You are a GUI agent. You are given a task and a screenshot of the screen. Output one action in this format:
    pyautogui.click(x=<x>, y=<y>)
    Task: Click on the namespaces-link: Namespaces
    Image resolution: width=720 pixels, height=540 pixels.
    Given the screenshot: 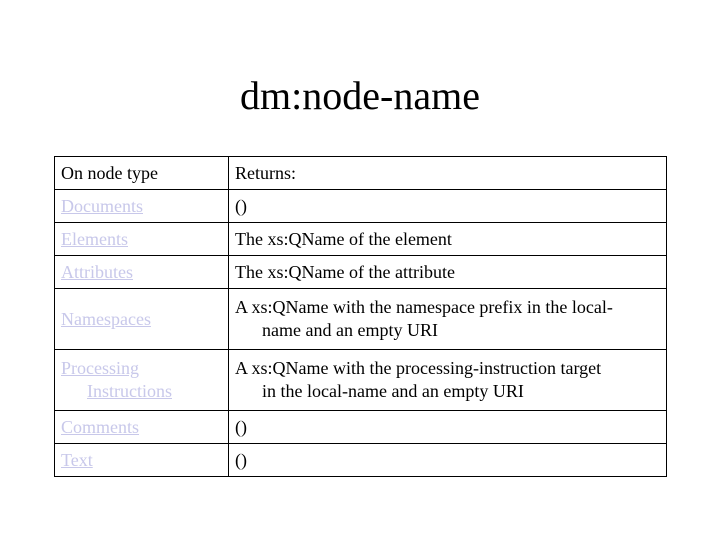 What is the action you would take?
    pyautogui.click(x=106, y=319)
    